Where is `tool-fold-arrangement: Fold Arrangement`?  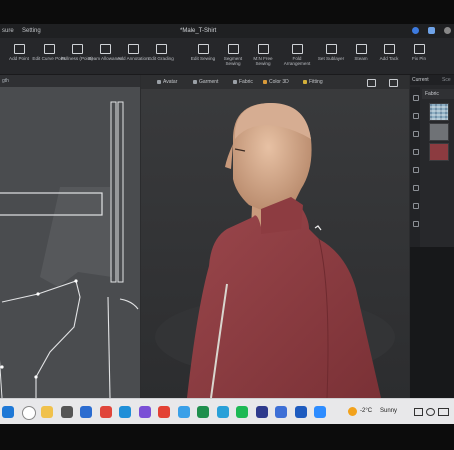 tool-fold-arrangement: Fold Arrangement is located at coordinates (297, 55).